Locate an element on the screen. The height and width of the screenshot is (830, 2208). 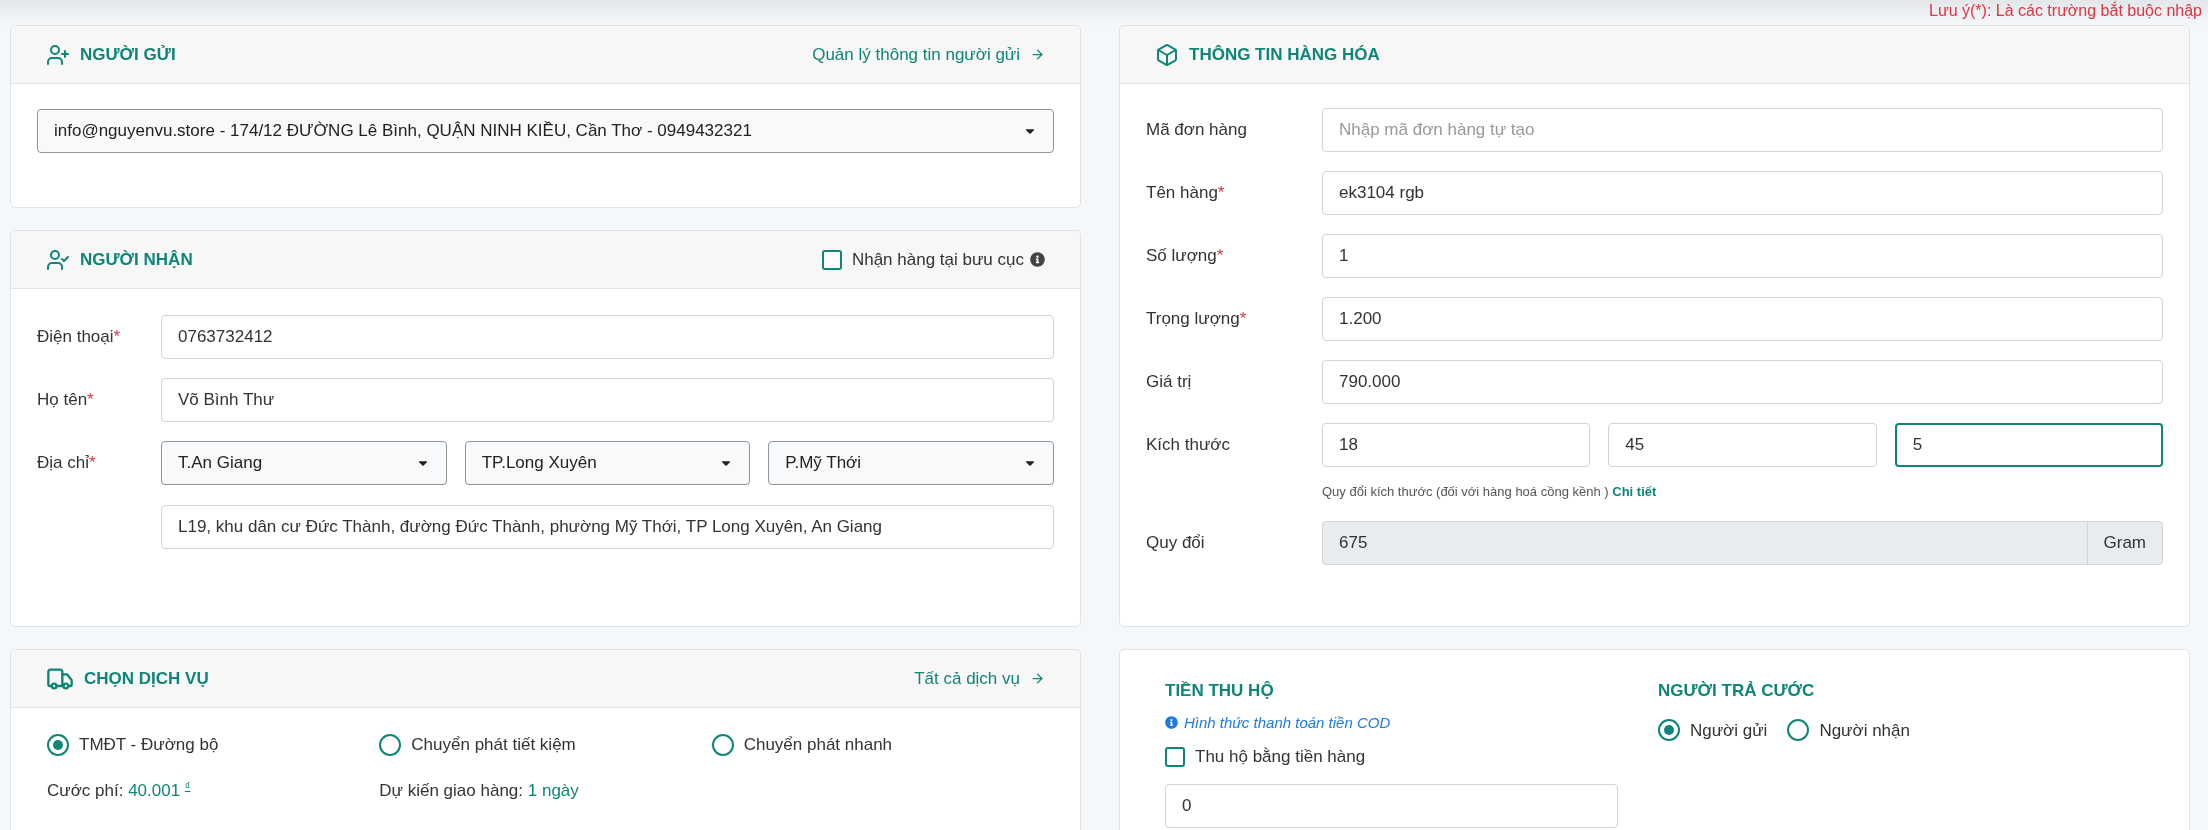
header-link: Tất cả dịch vụ is located at coordinates (979, 678).